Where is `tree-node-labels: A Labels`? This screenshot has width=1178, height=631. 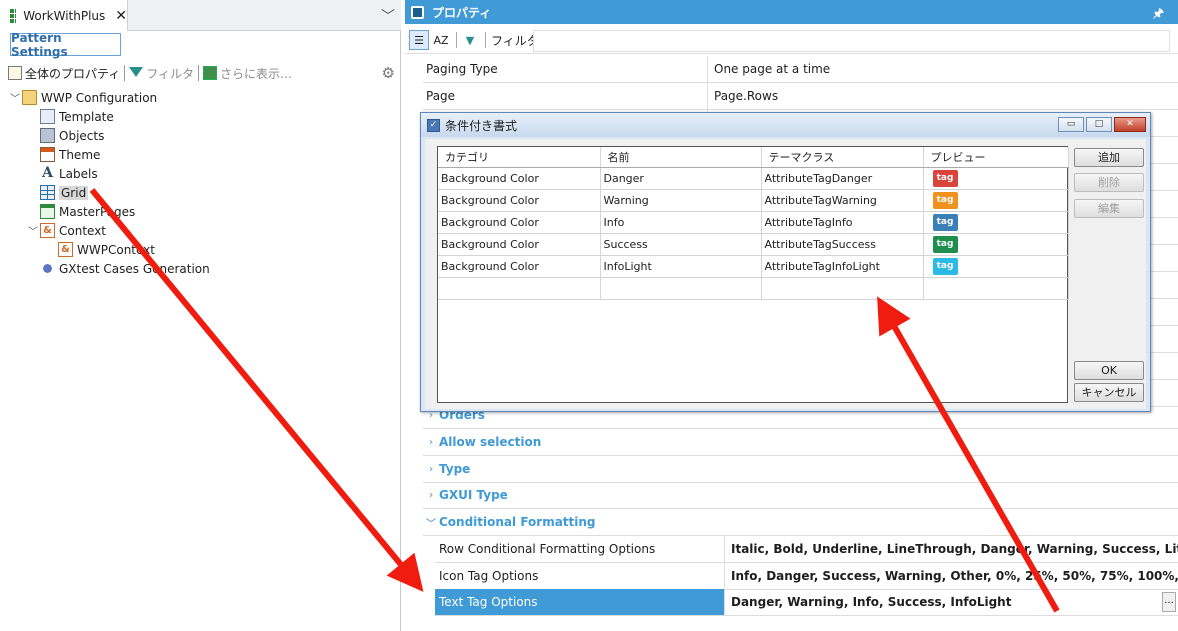 tree-node-labels: A Labels is located at coordinates (62, 173).